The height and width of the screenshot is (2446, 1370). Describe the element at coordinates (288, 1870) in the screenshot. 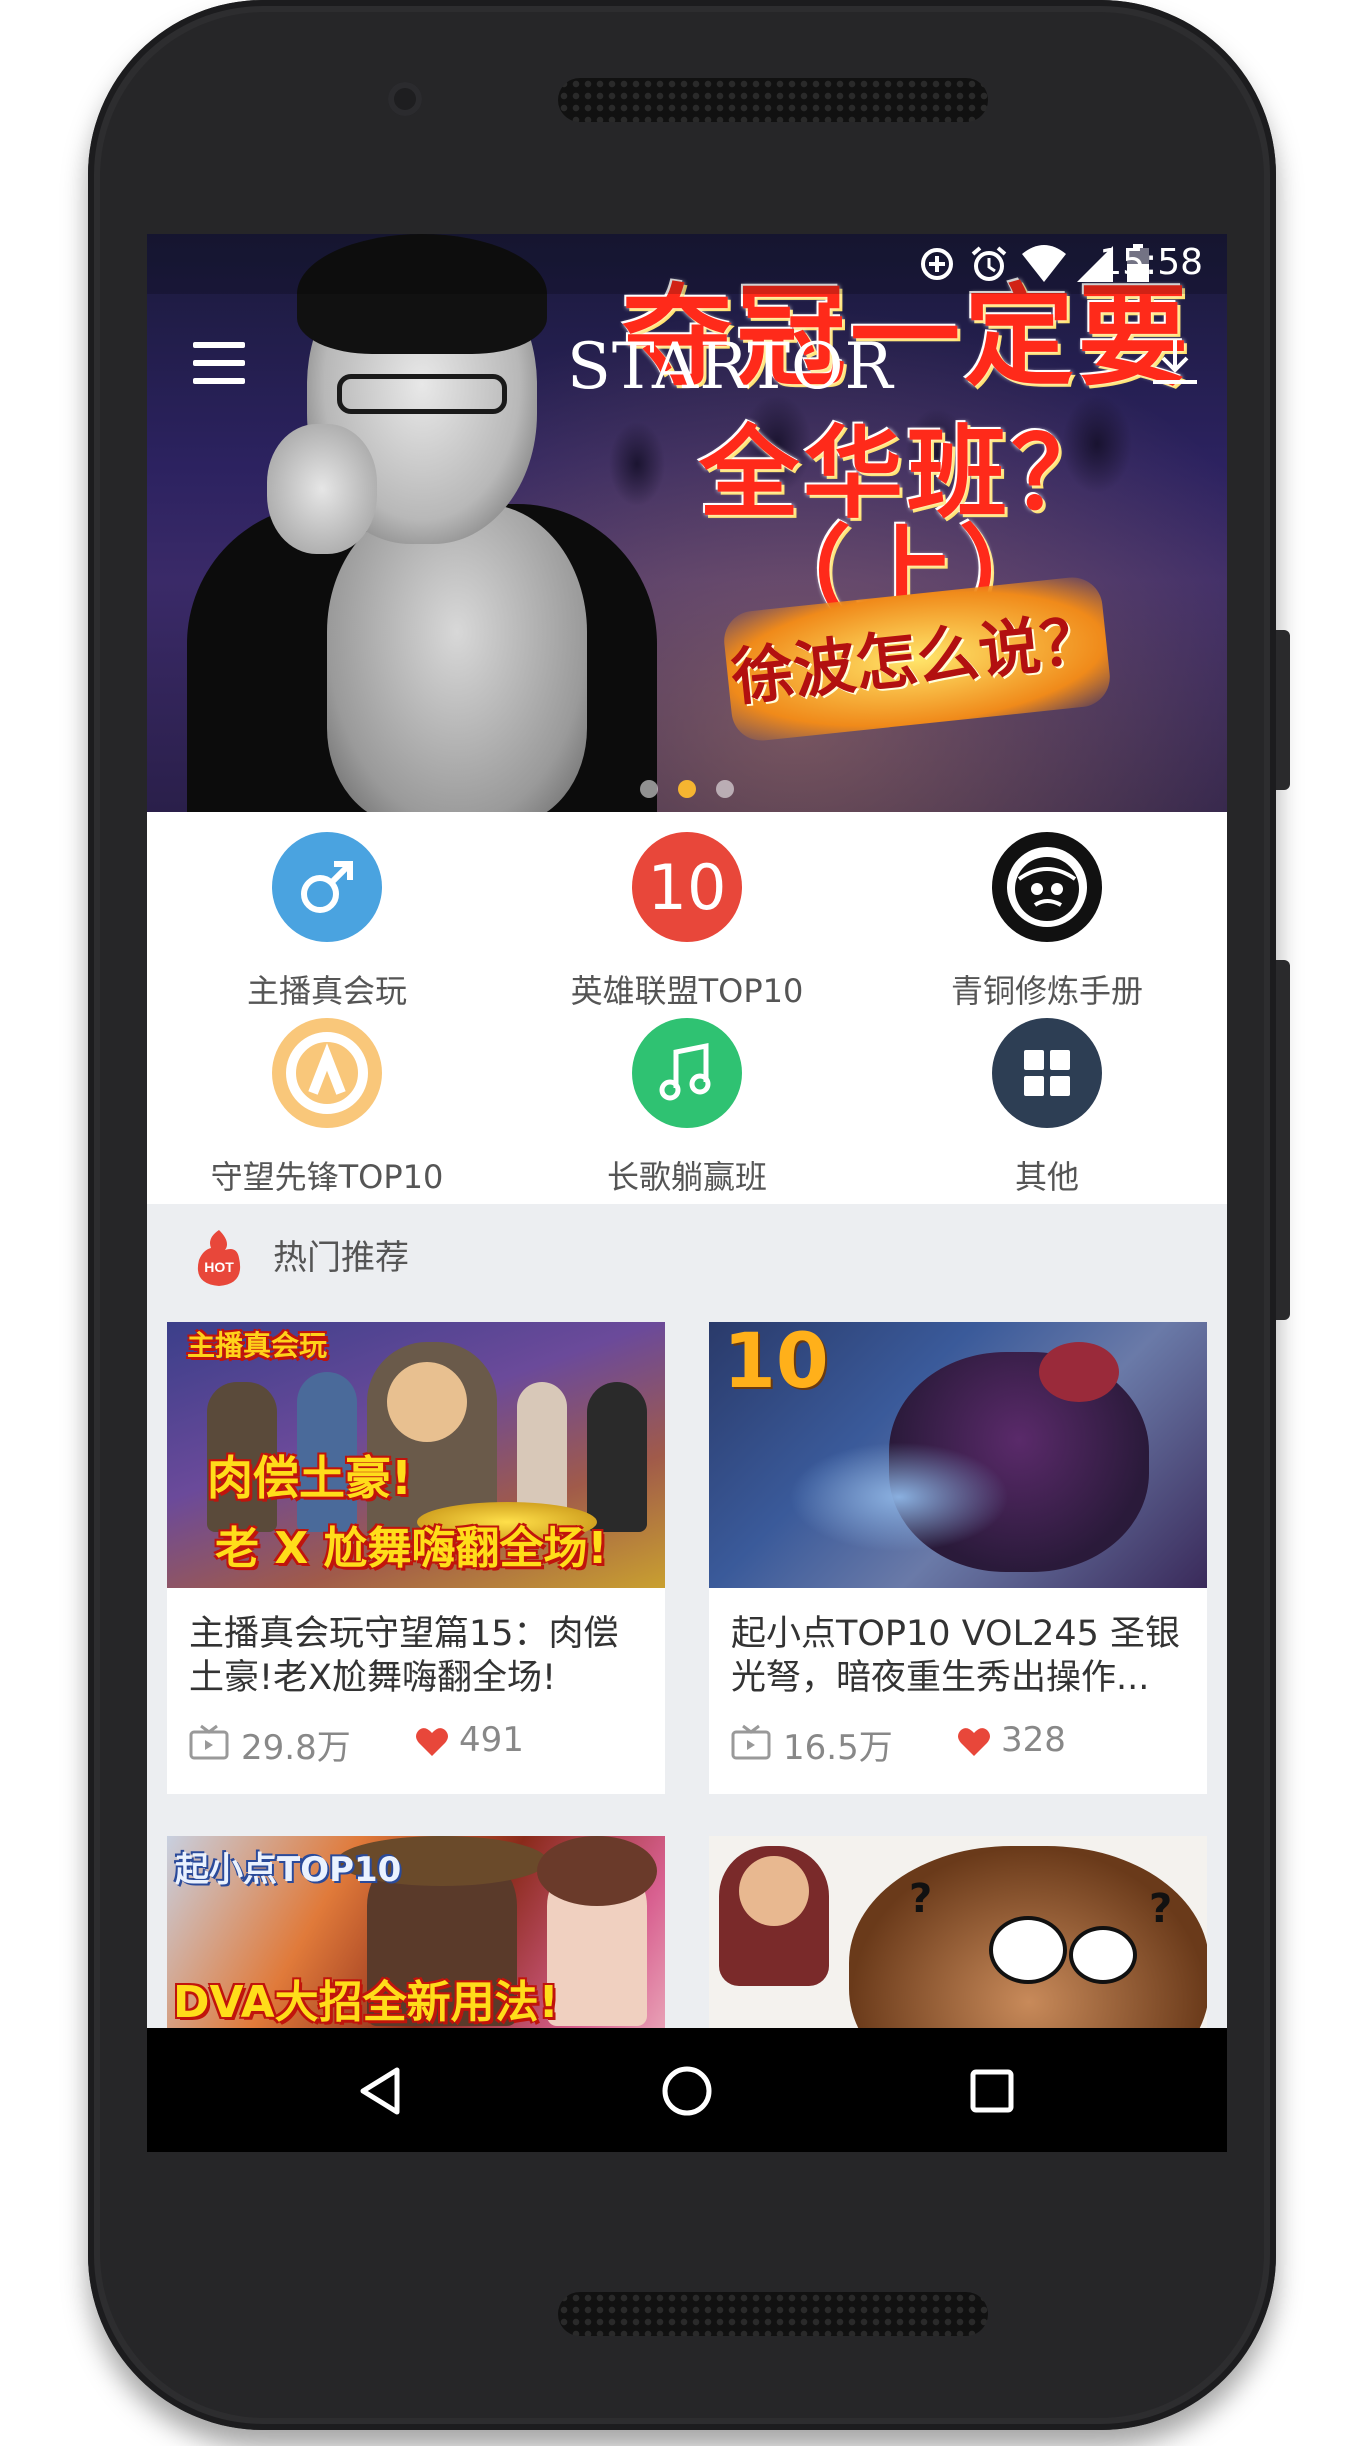

I see `thumbnail-caption: 起小点TOP10` at that location.